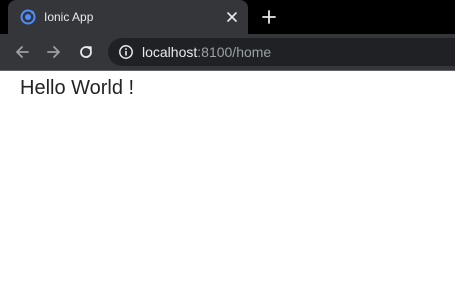 The width and height of the screenshot is (455, 291). What do you see at coordinates (22, 52) in the screenshot?
I see `arrow-left-icon` at bounding box center [22, 52].